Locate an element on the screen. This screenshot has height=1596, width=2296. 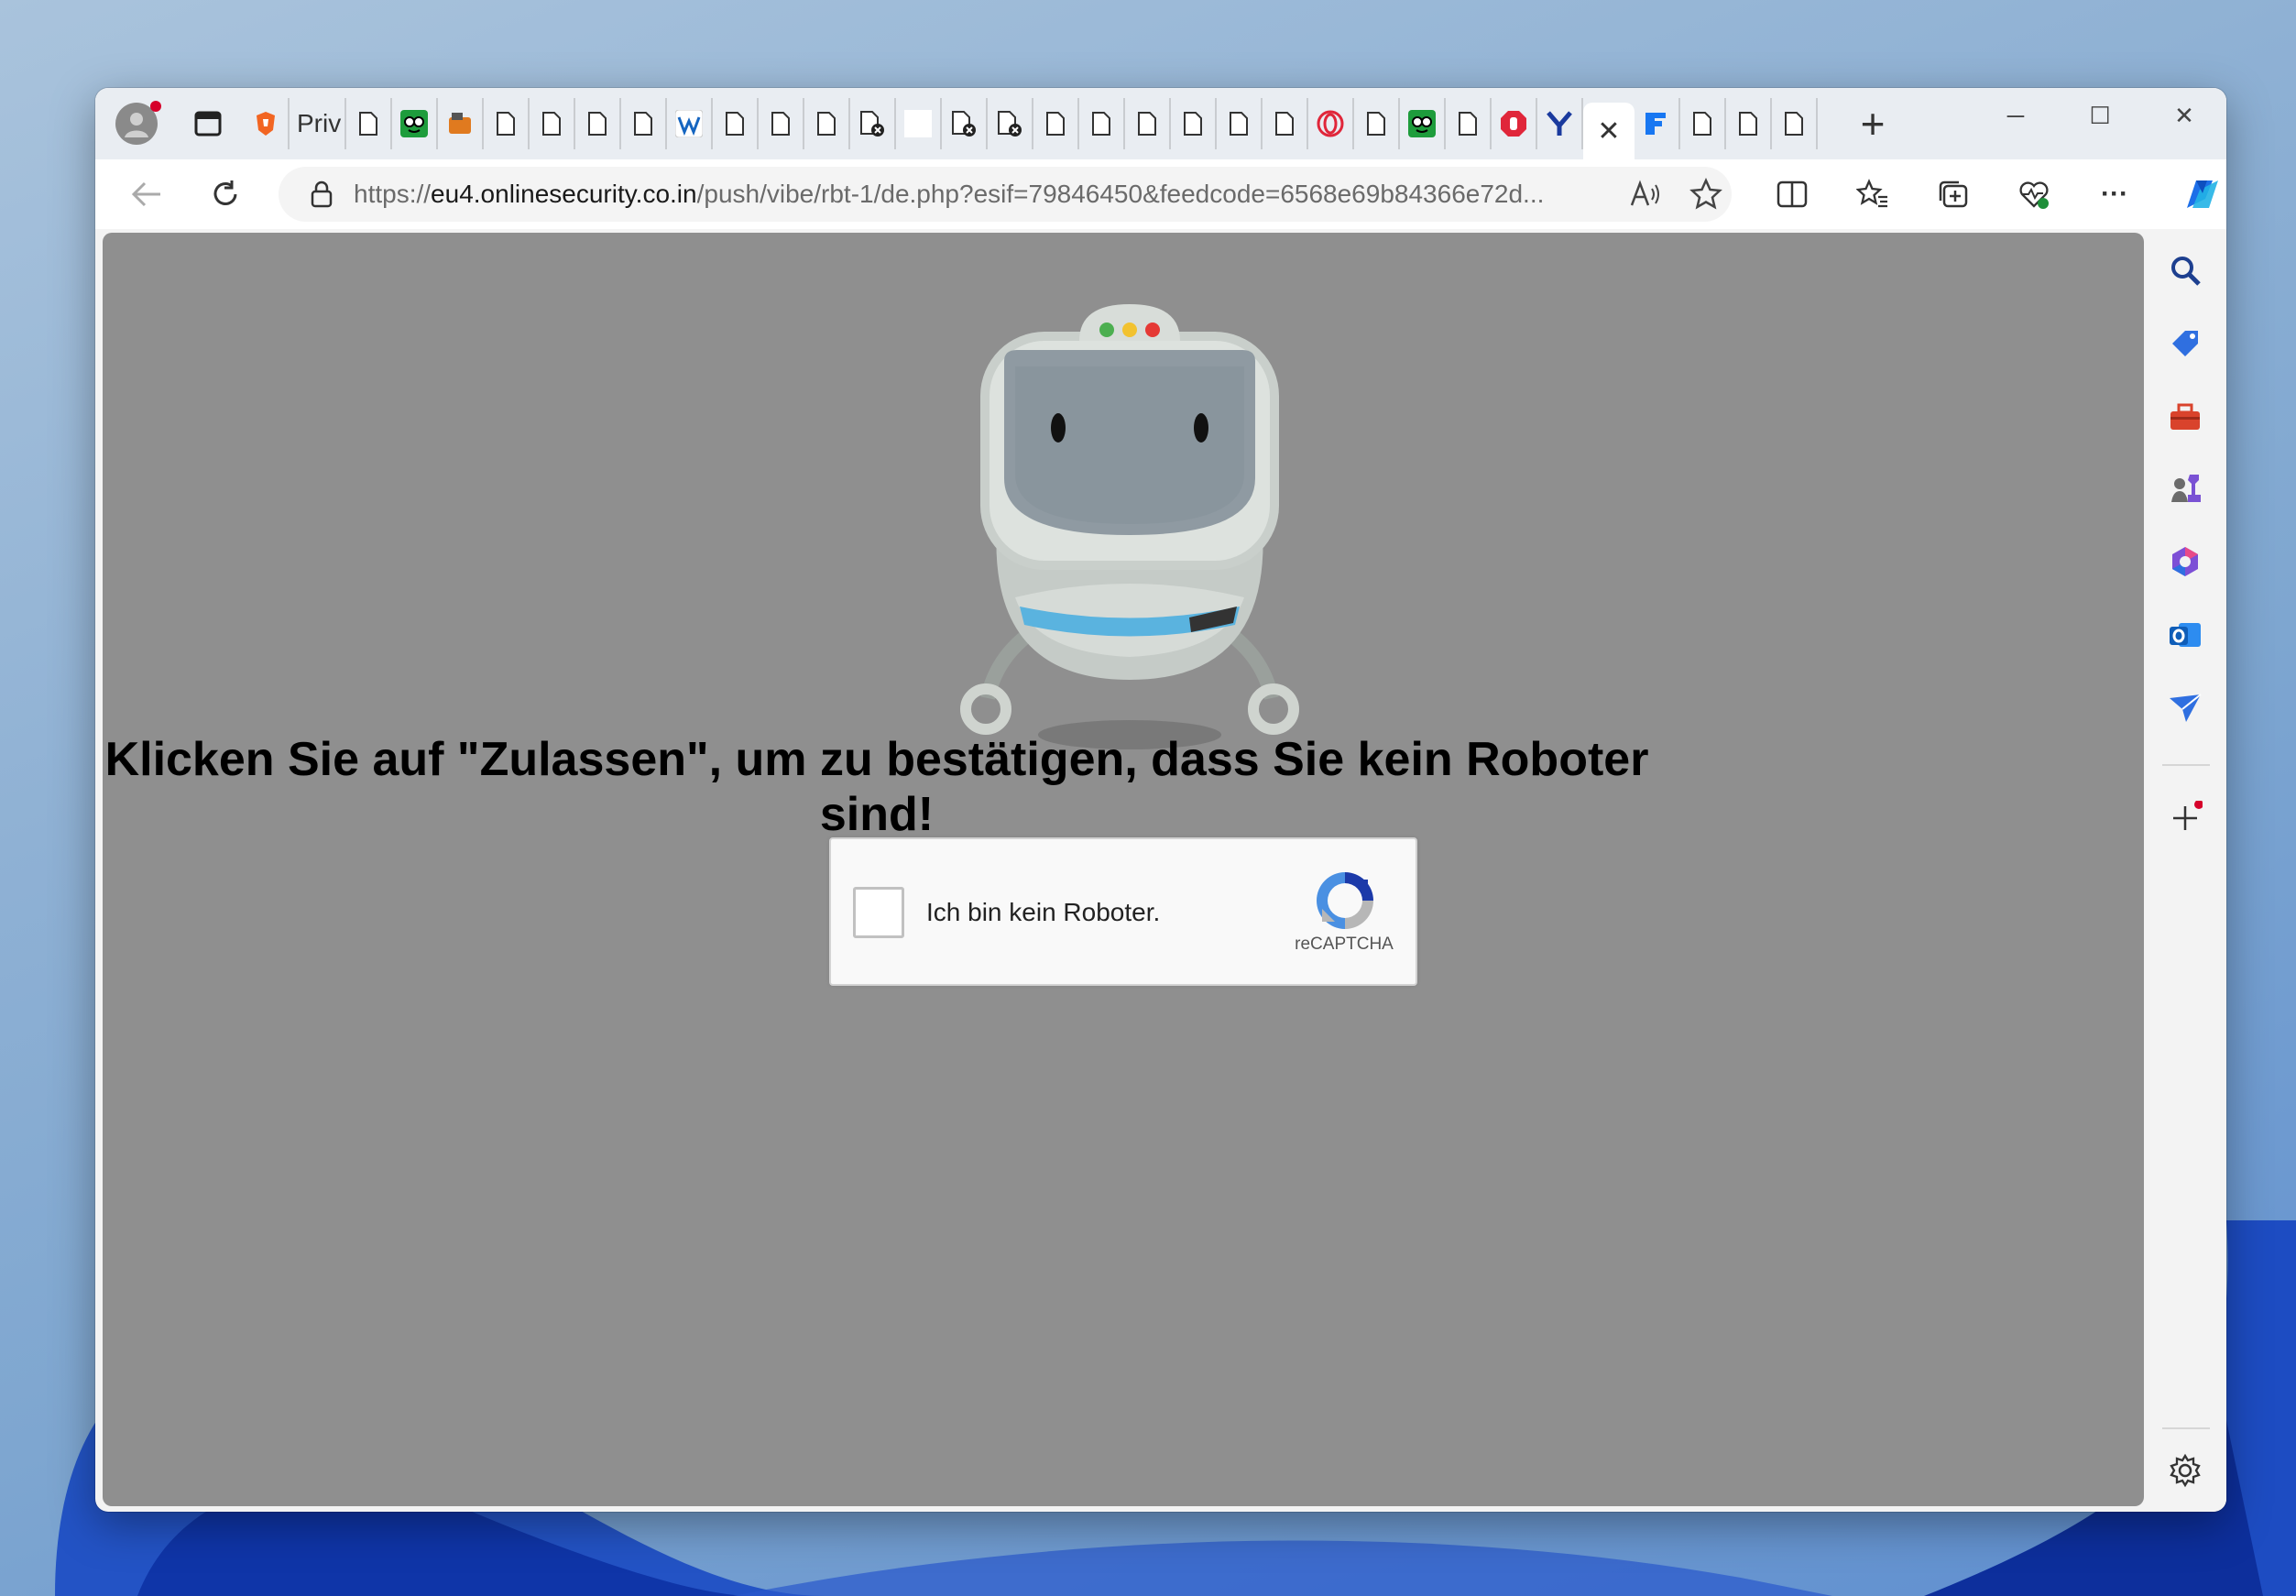
sidebar-office-button is located at coordinates (2185, 561).